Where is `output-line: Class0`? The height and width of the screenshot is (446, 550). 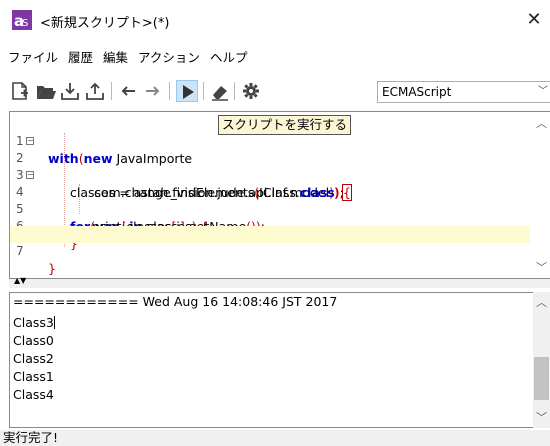
output-line: Class0 is located at coordinates (33, 340).